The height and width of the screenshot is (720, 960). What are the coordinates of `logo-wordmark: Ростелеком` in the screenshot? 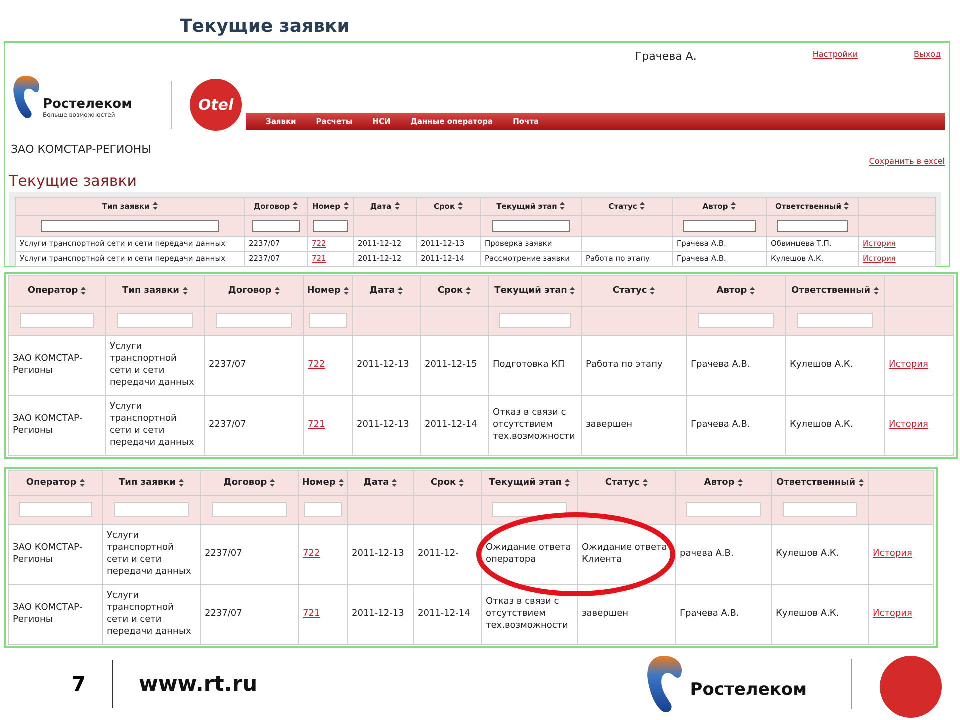 It's located at (87, 104).